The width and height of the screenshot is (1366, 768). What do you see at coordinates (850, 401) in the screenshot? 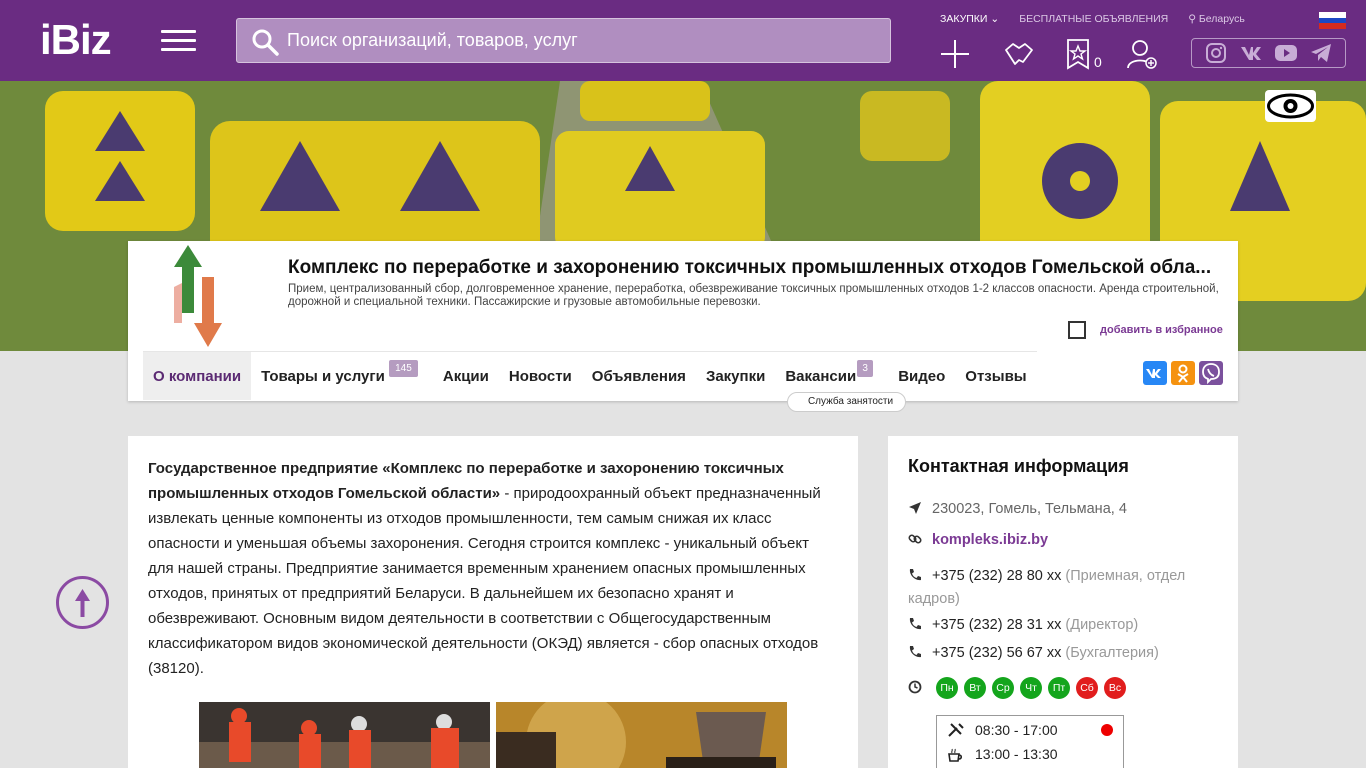
I see `employment-service-label: Служба занятости` at bounding box center [850, 401].